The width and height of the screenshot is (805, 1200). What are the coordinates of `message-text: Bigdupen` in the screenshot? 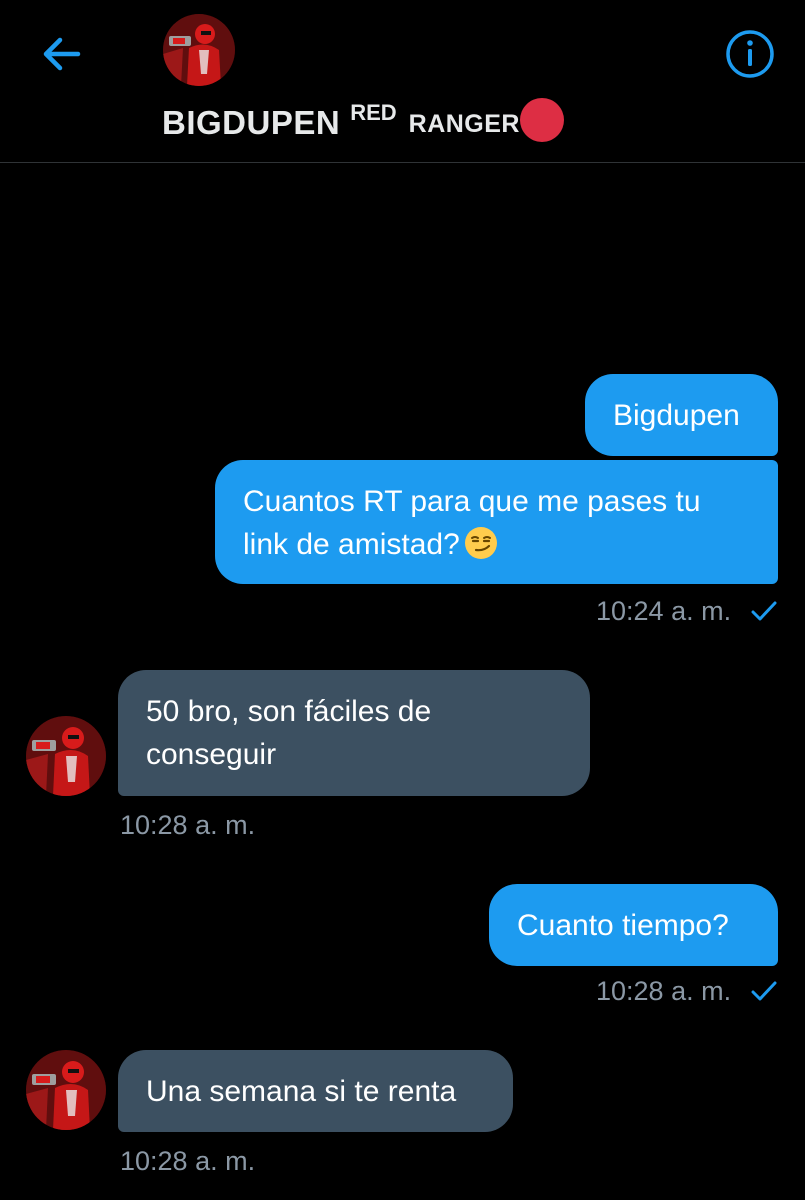 It's located at (676, 415).